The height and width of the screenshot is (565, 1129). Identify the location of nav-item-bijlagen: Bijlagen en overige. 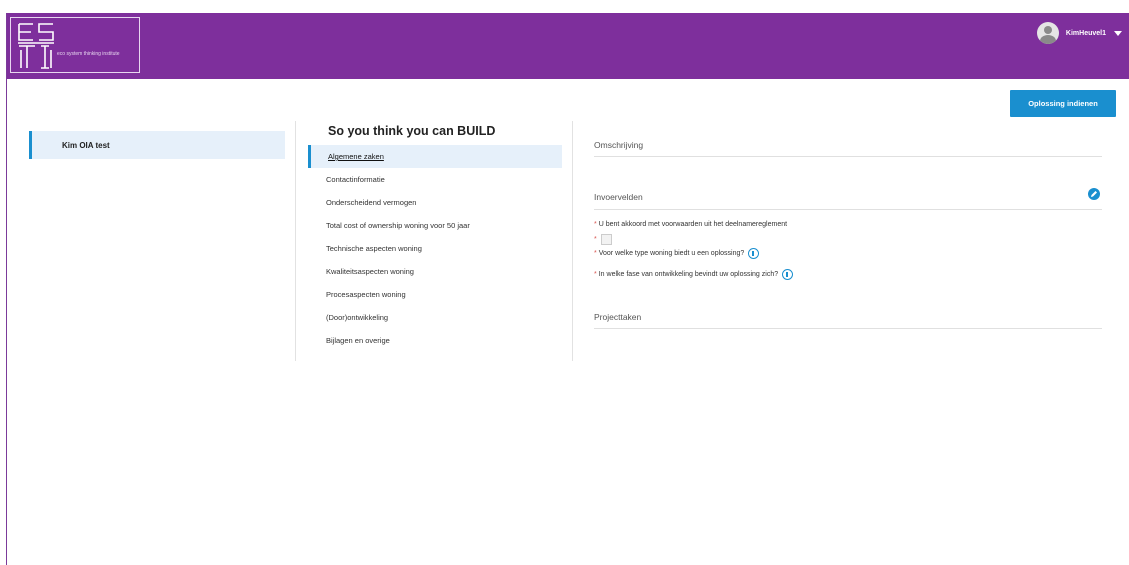
(435, 340).